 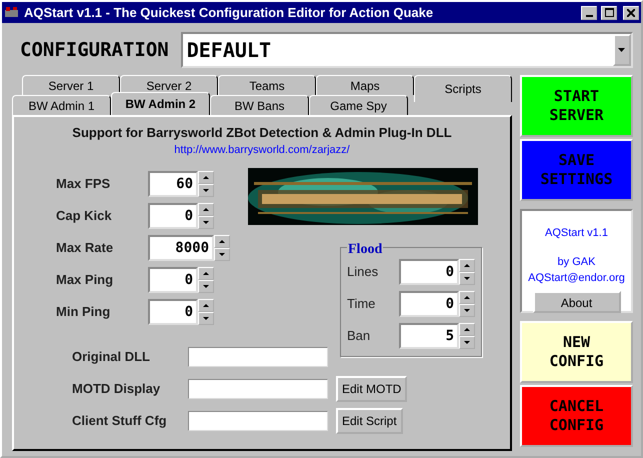 What do you see at coordinates (160, 103) in the screenshot?
I see `tab: BW Admin 2` at bounding box center [160, 103].